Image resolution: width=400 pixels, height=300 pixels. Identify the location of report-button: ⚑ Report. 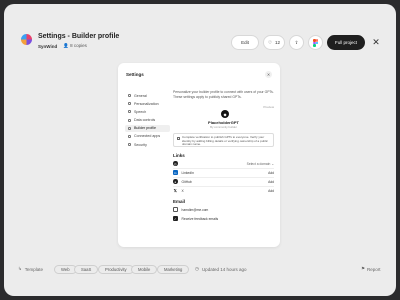
(371, 269).